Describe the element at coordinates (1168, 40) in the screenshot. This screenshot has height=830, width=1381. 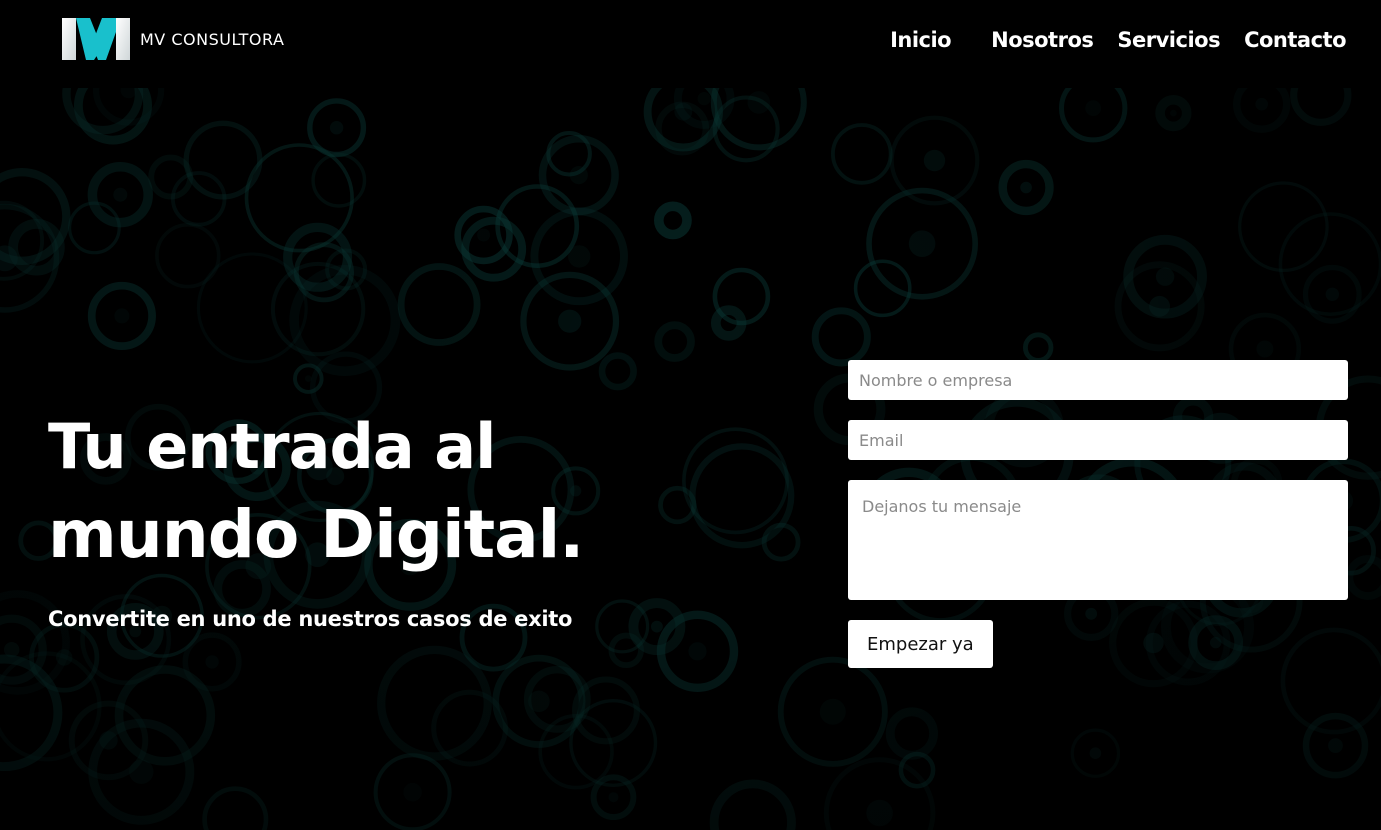
I see `nav-item-servicios: Servicios` at that location.